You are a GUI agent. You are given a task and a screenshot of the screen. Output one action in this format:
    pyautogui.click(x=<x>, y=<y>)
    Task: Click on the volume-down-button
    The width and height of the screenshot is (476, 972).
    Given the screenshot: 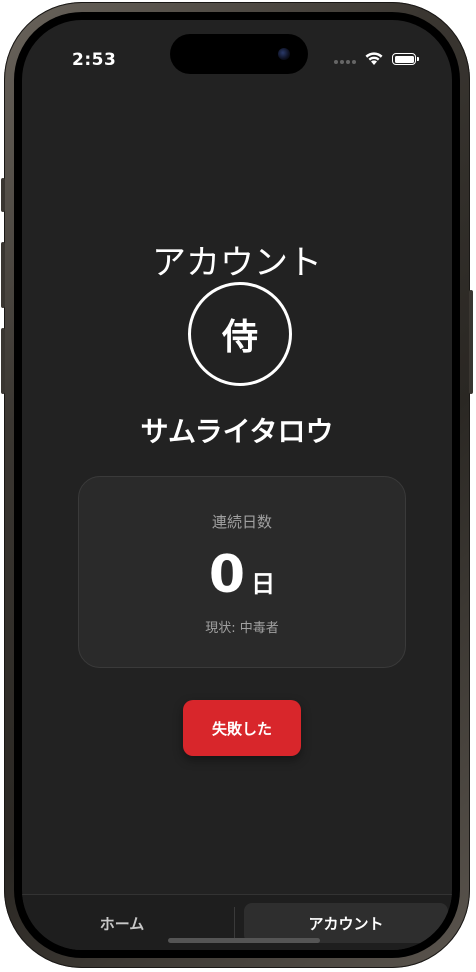 What is the action you would take?
    pyautogui.click(x=3, y=361)
    